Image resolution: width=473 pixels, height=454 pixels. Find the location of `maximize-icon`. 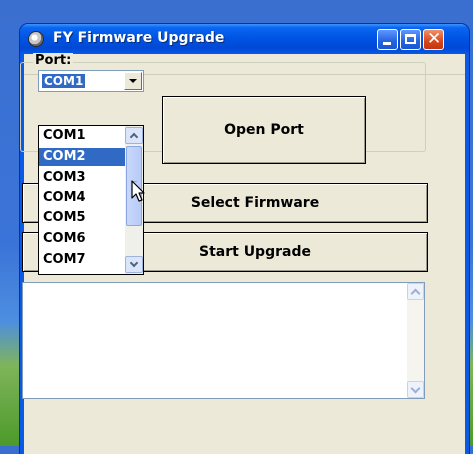

maximize-icon is located at coordinates (410, 39).